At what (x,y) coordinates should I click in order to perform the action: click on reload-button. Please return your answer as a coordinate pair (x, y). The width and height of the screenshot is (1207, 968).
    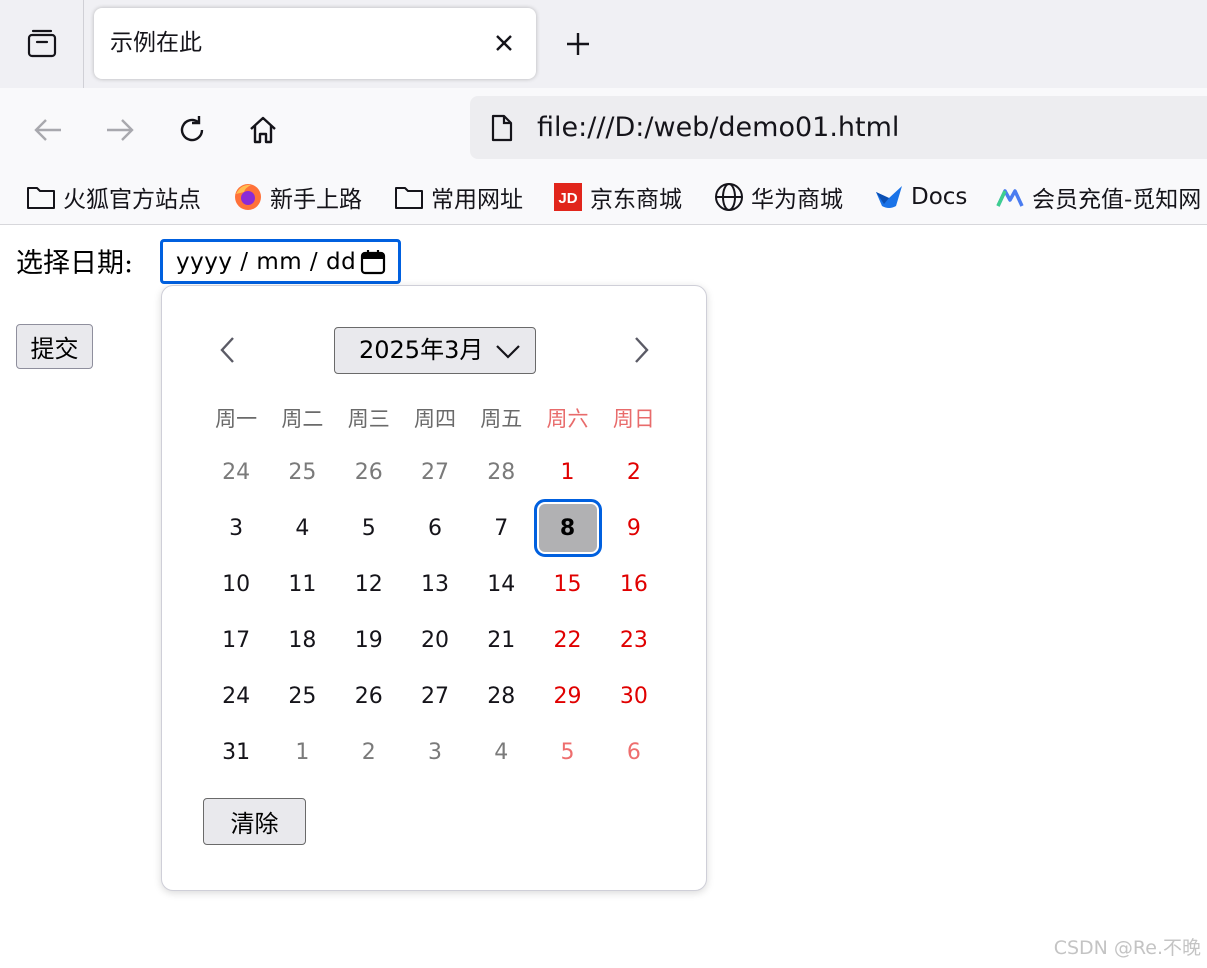
    Looking at the image, I should click on (192, 130).